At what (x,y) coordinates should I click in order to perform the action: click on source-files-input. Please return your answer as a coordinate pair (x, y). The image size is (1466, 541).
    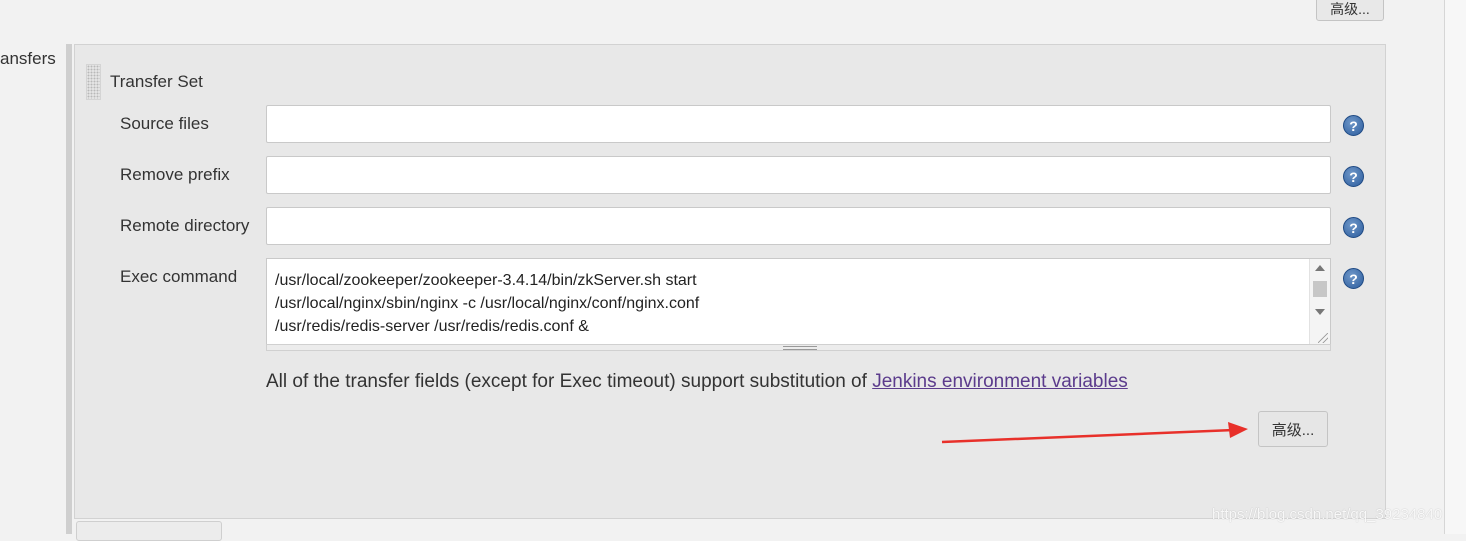
    Looking at the image, I should click on (798, 124).